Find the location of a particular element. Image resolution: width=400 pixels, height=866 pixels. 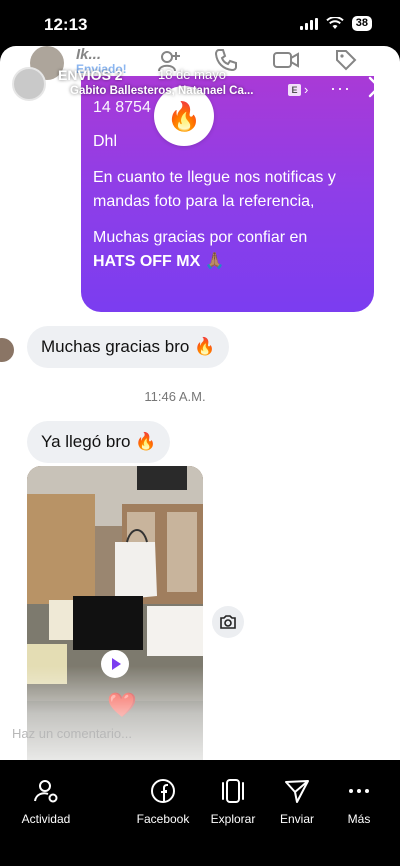

camera-button is located at coordinates (228, 622).